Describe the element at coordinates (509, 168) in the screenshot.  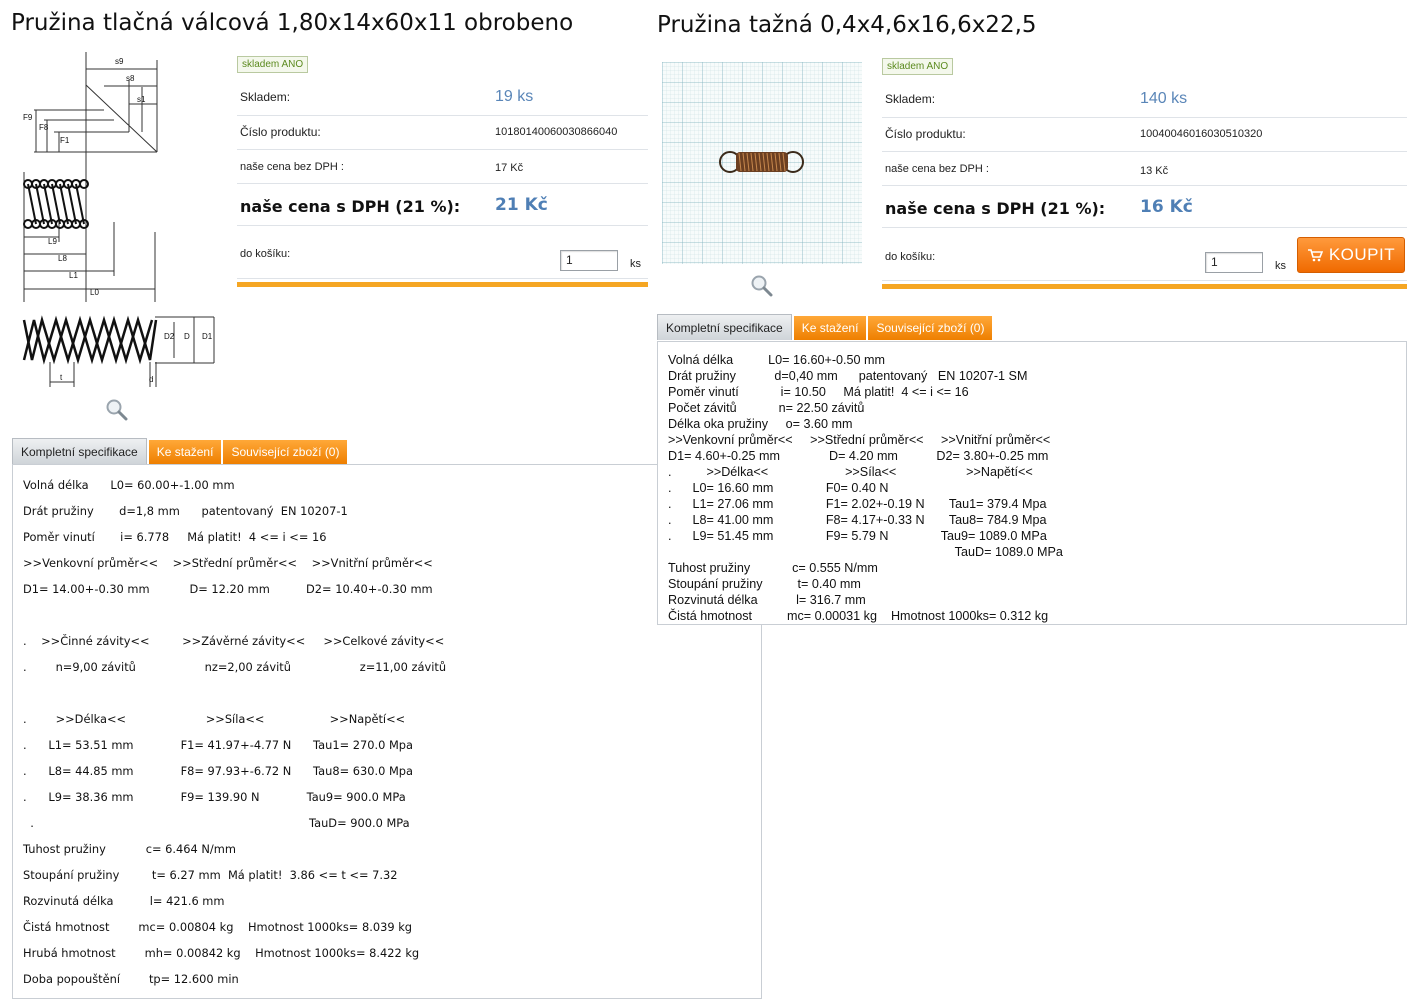
I see `left-price-net-value: 17 Kč` at that location.